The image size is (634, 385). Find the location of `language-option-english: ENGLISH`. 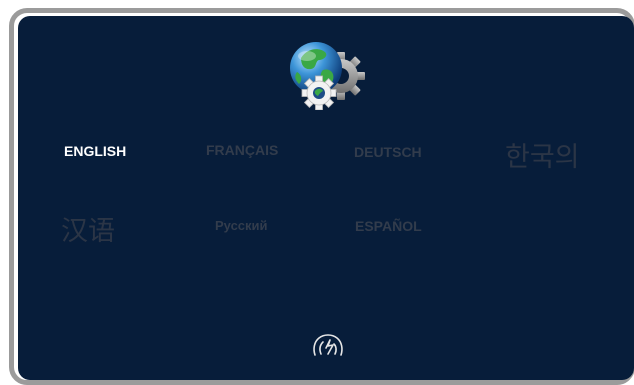

language-option-english: ENGLISH is located at coordinates (95, 151).